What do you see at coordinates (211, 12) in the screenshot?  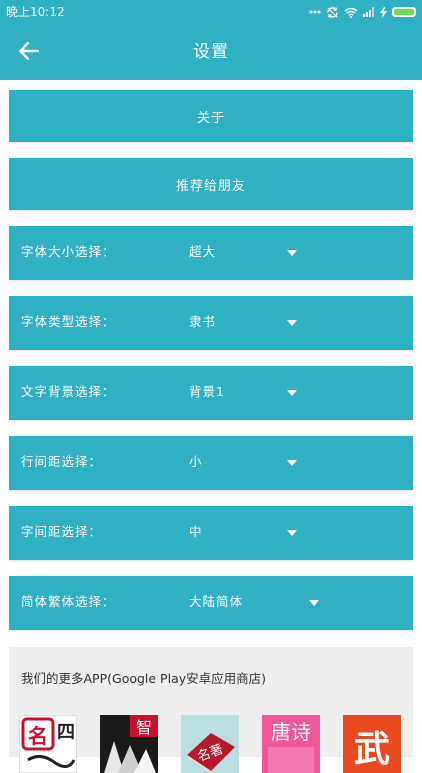 I see `status-bar: 晚上10:12` at bounding box center [211, 12].